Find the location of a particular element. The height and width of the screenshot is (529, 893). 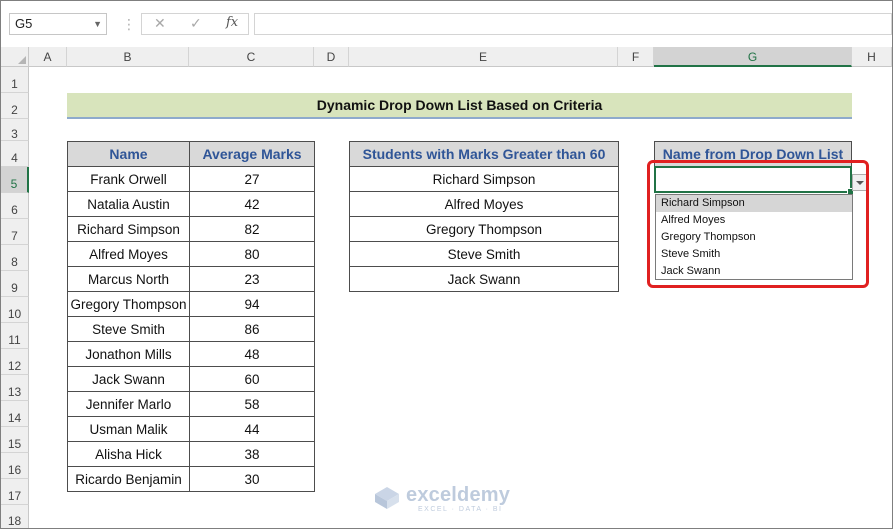

filtered-student-cell: Steve Smith is located at coordinates (484, 254).